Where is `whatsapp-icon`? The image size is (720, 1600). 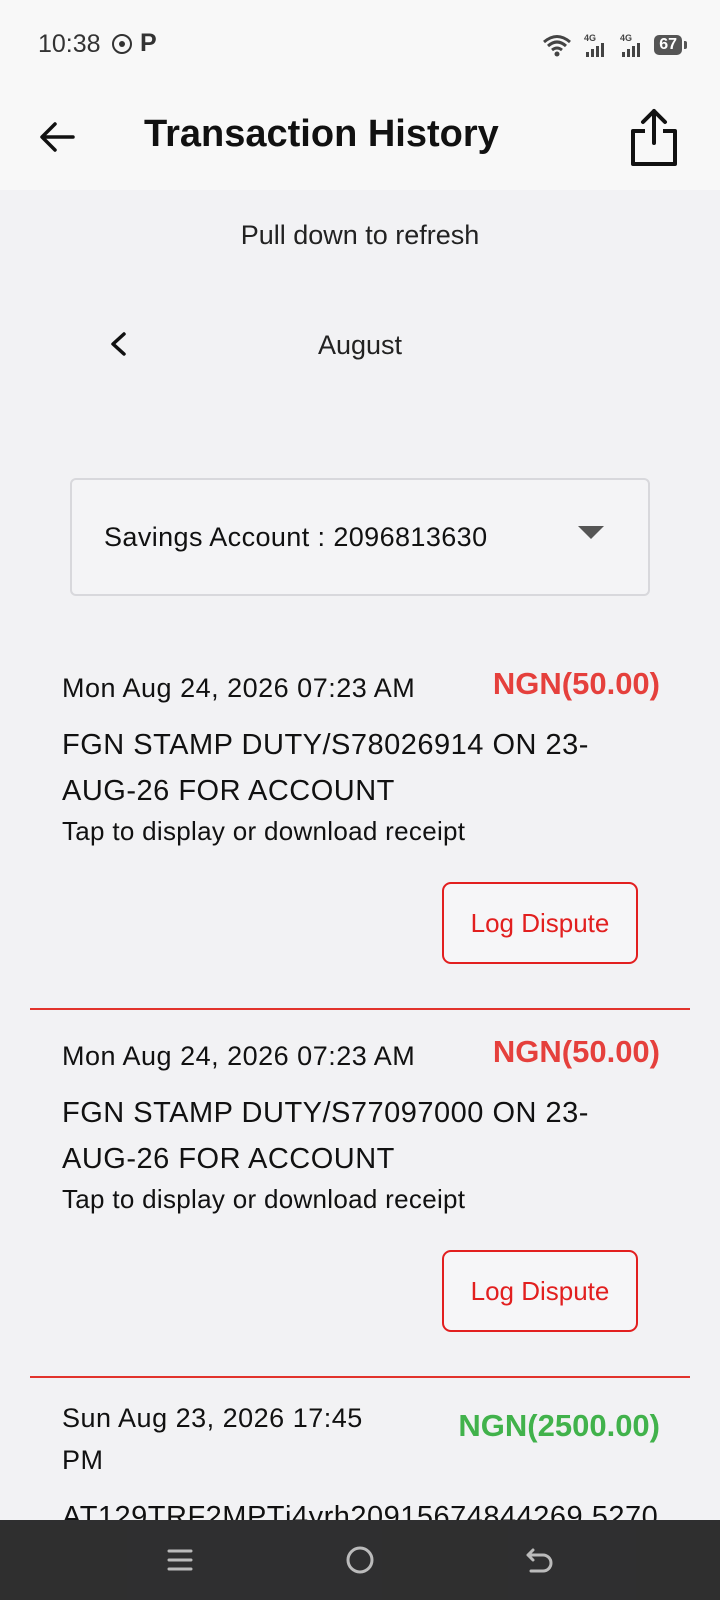
whatsapp-icon is located at coordinates (122, 43).